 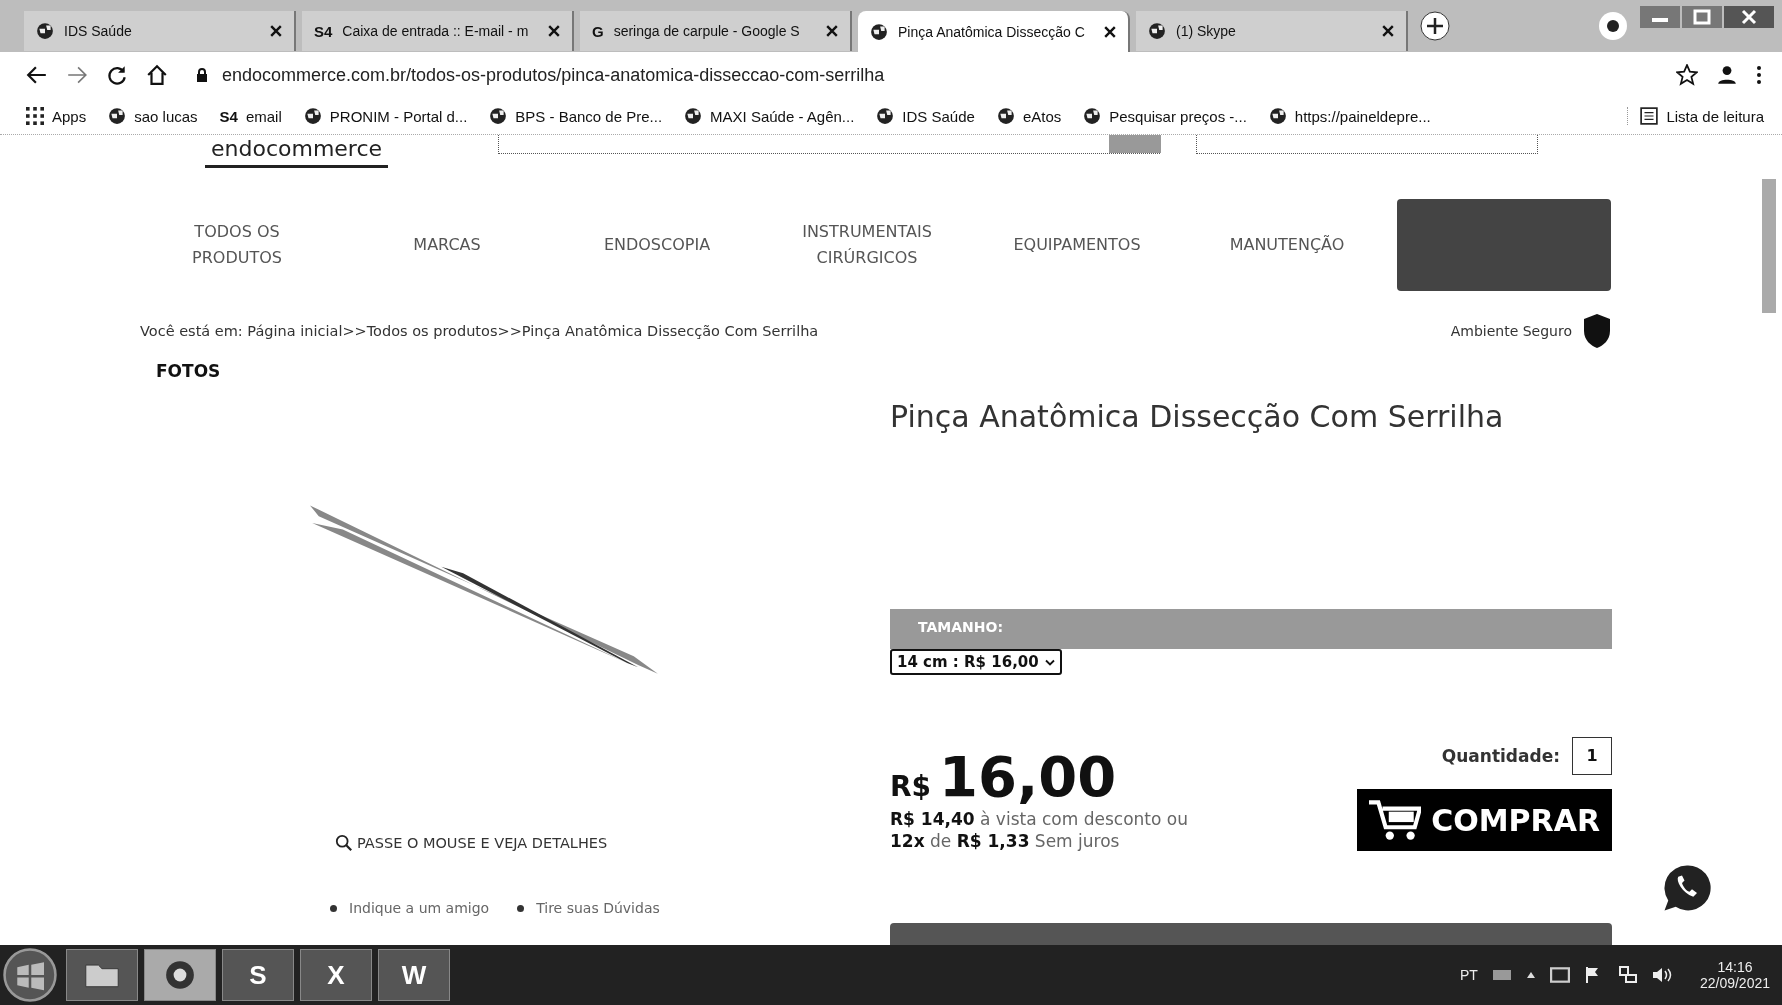 What do you see at coordinates (911, 786) in the screenshot?
I see `currency-label: R$` at bounding box center [911, 786].